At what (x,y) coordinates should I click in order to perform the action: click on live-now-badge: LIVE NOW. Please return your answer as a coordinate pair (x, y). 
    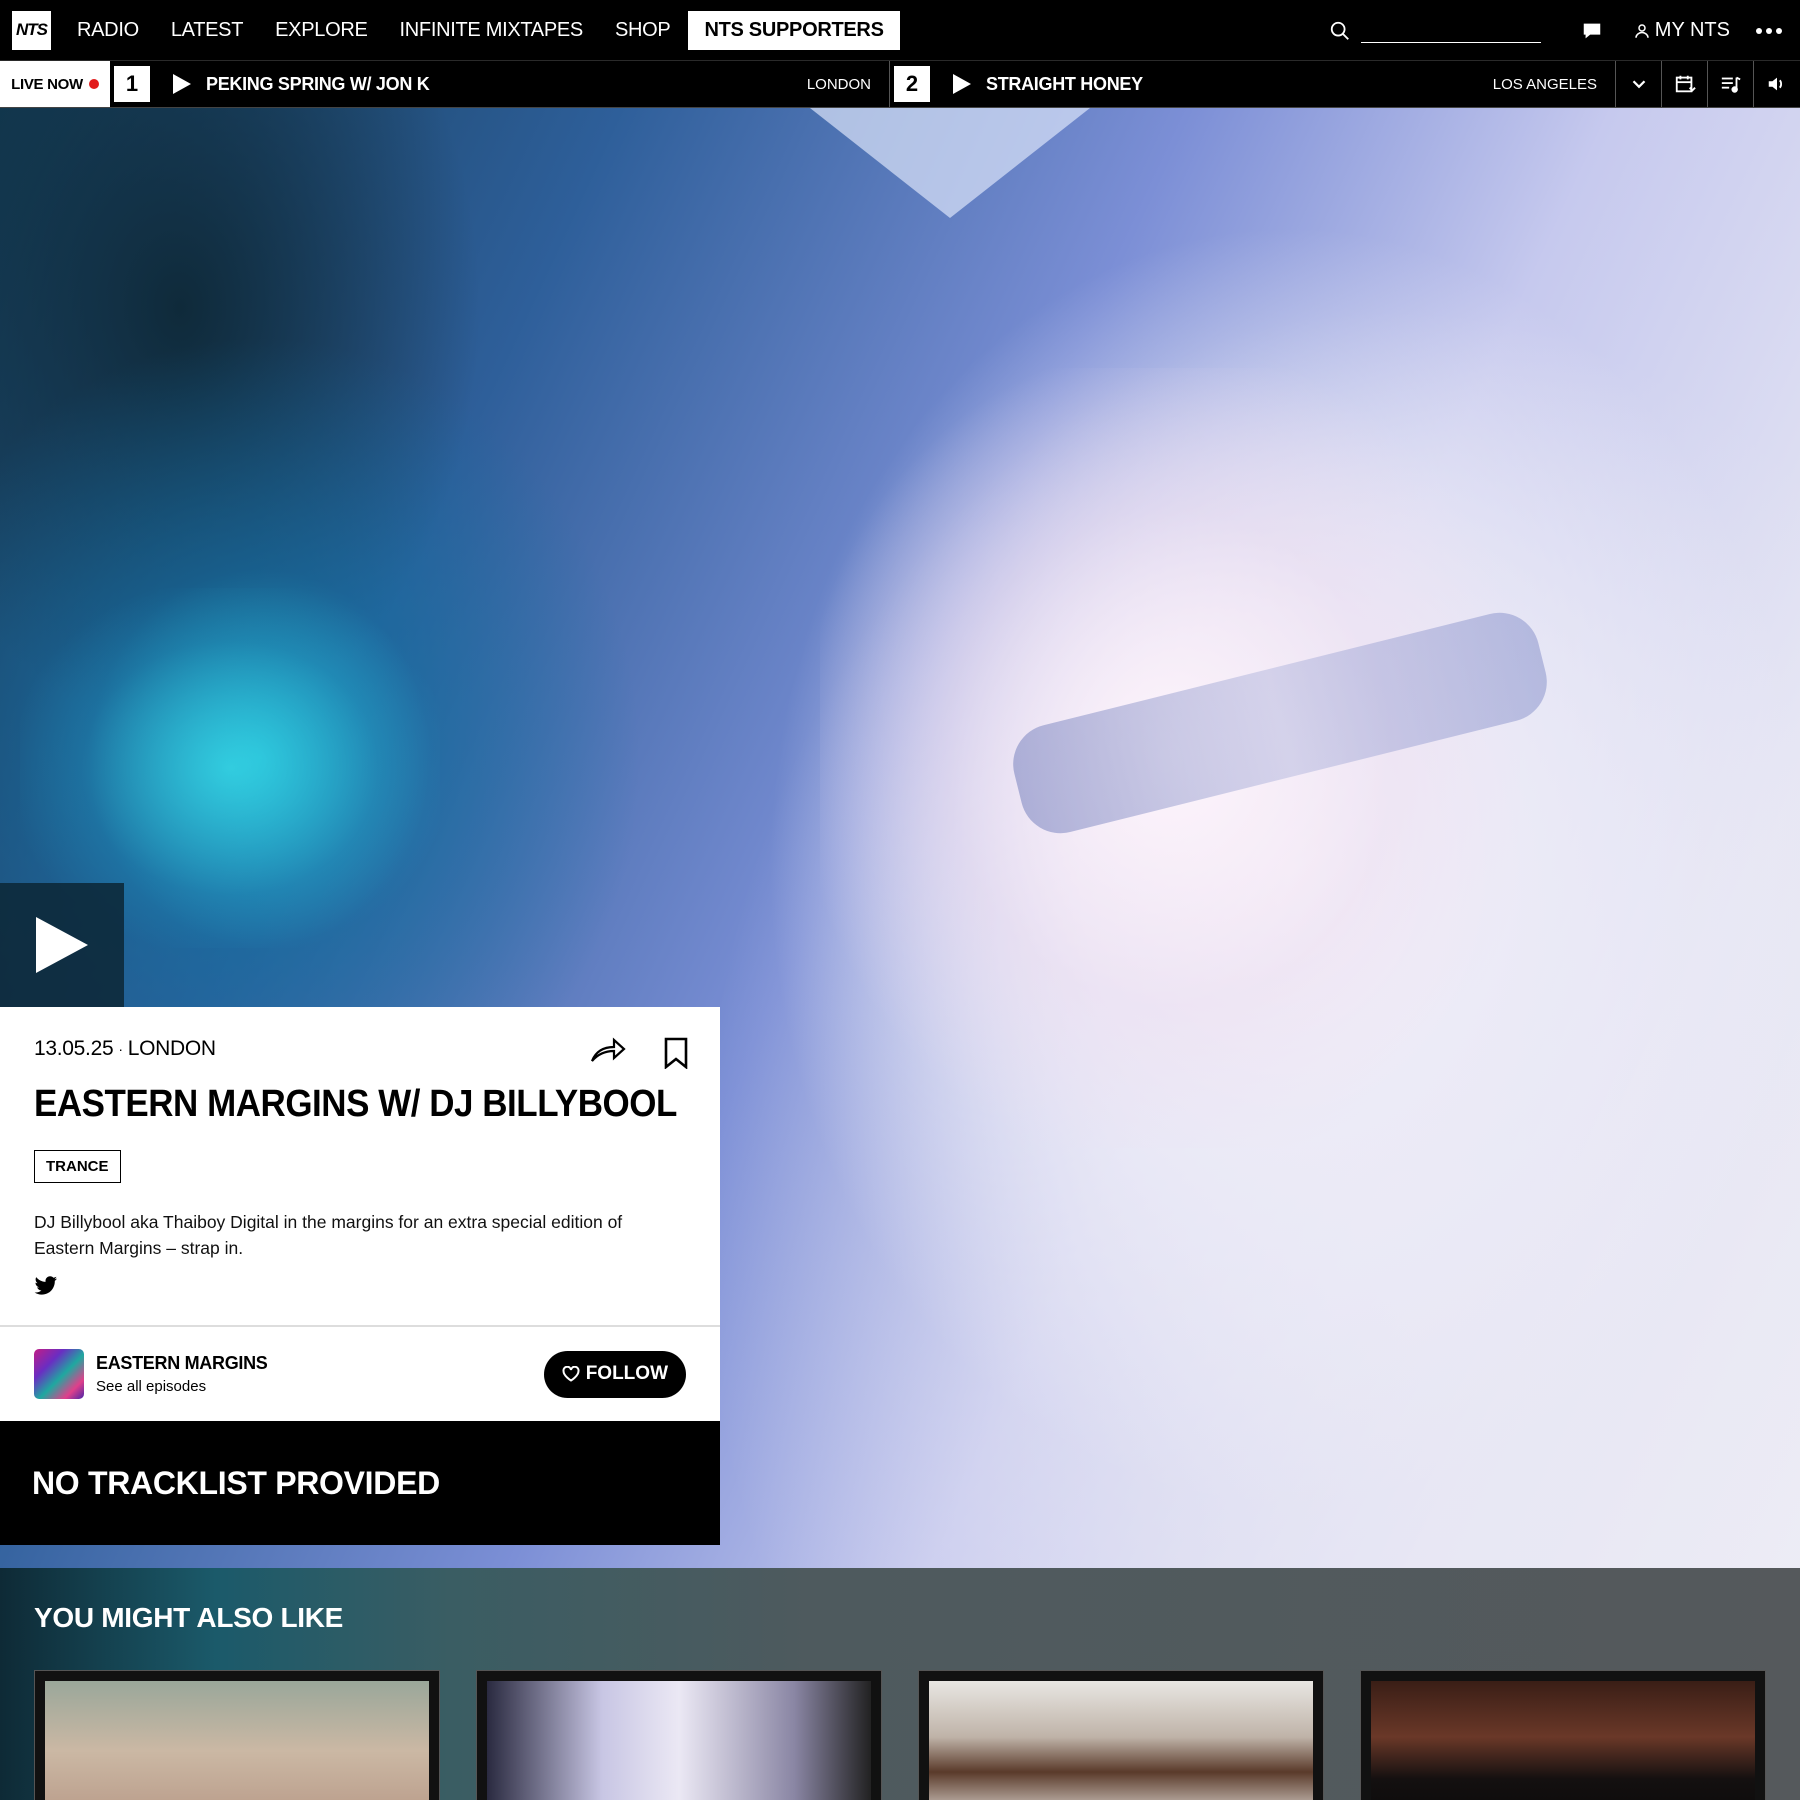
    Looking at the image, I should click on (55, 84).